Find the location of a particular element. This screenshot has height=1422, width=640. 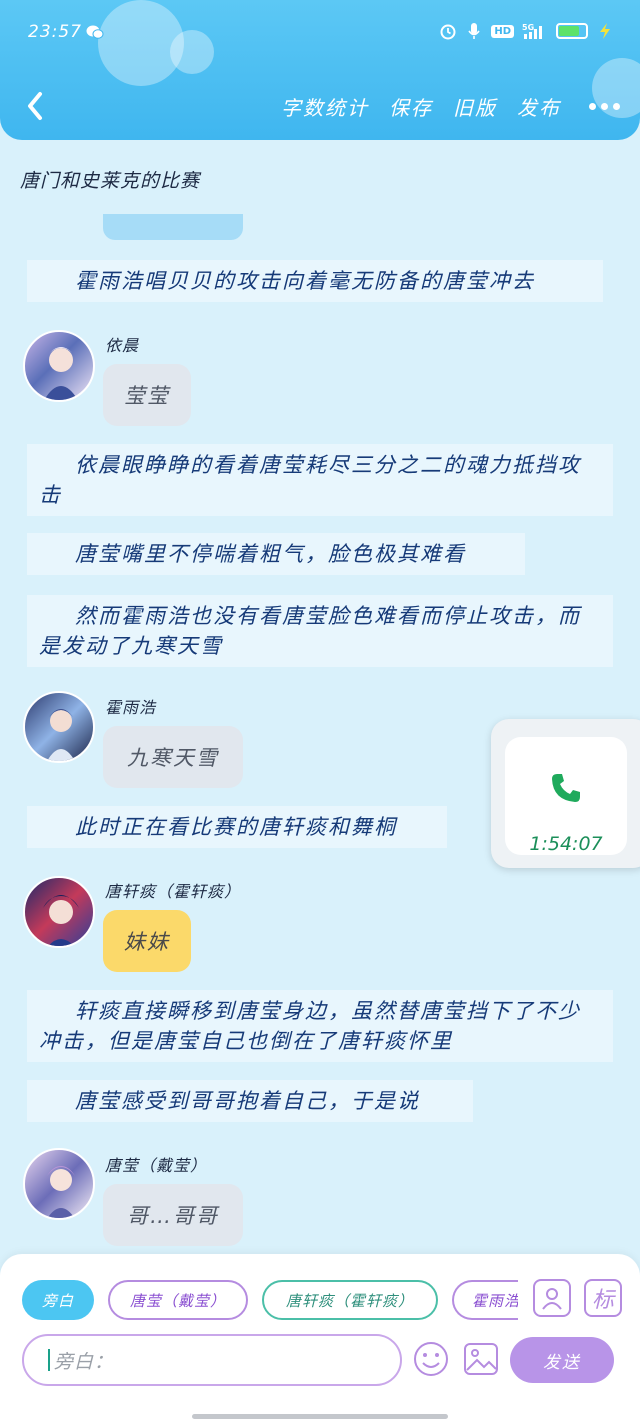

publish-button: 发布 is located at coordinates (539, 106).